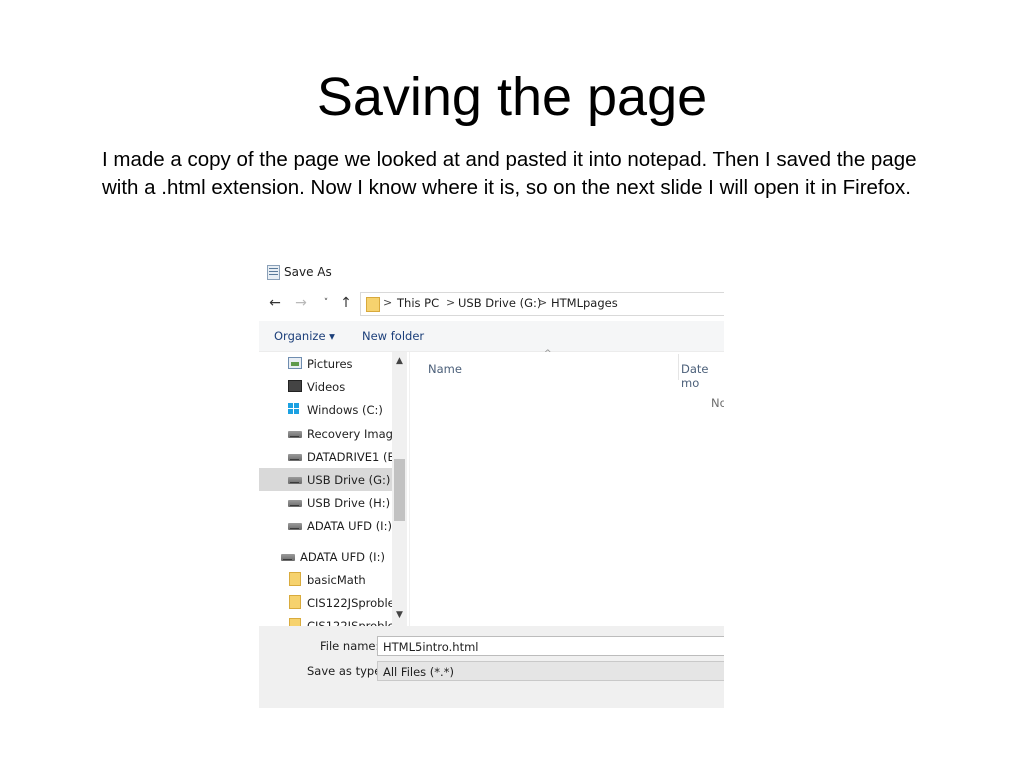 The image size is (1024, 768). I want to click on nav-item-videos: Videos, so click(327, 386).